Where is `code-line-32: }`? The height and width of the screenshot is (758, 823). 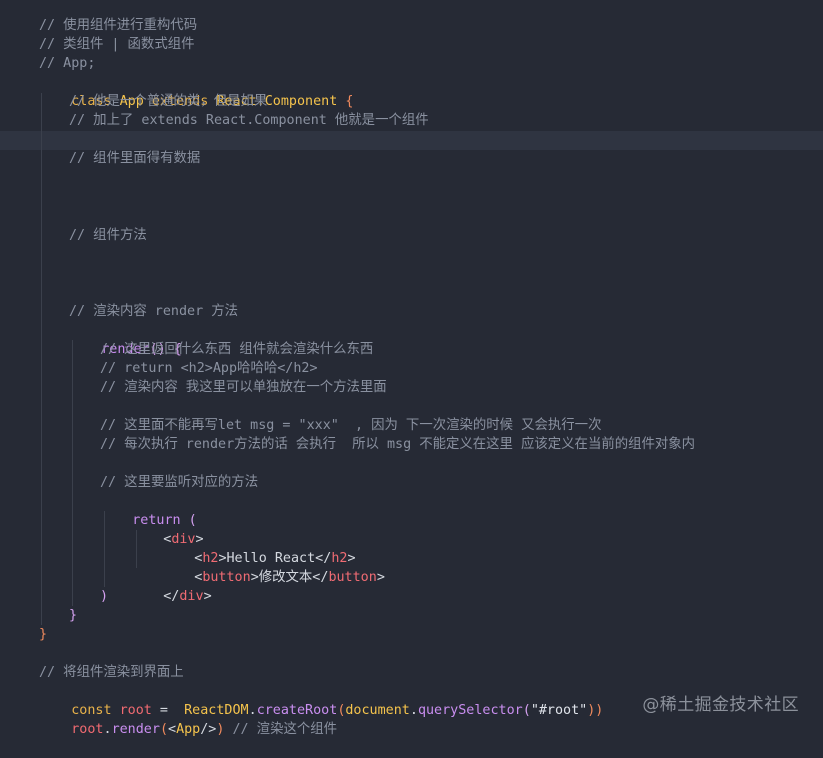
code-line-32: } is located at coordinates (73, 615).